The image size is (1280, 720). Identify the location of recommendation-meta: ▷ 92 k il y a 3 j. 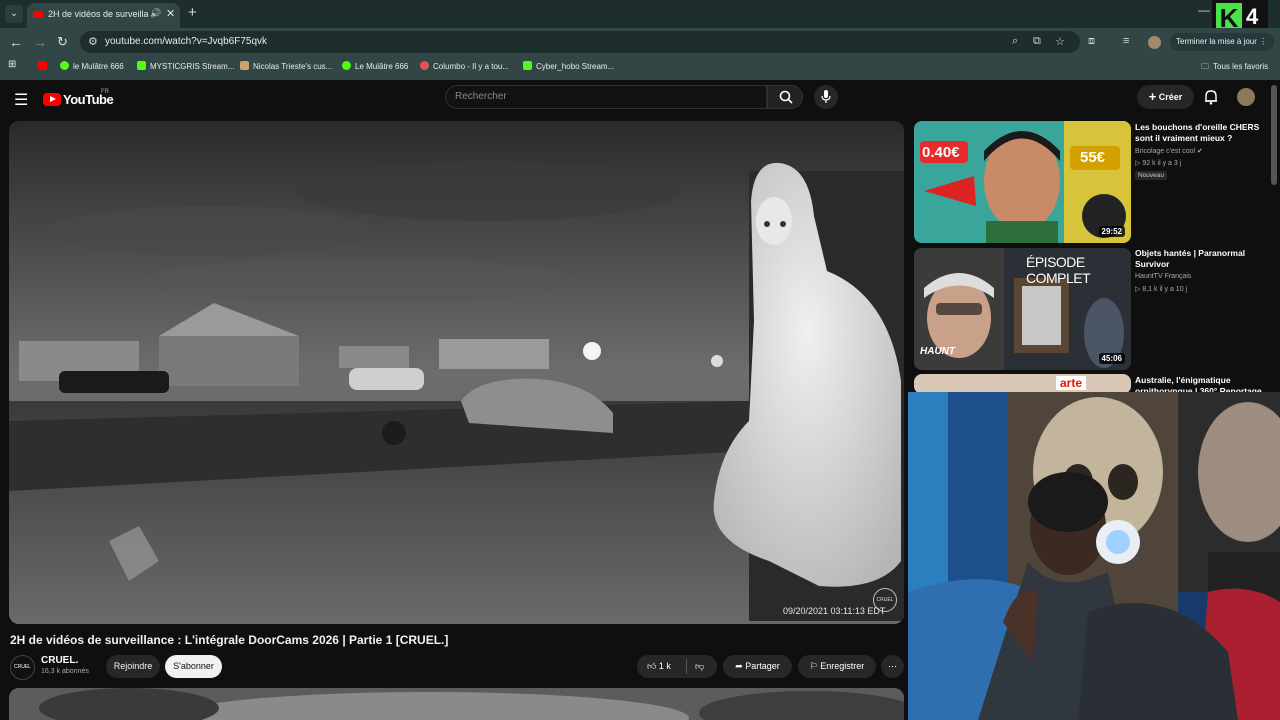
(1158, 163).